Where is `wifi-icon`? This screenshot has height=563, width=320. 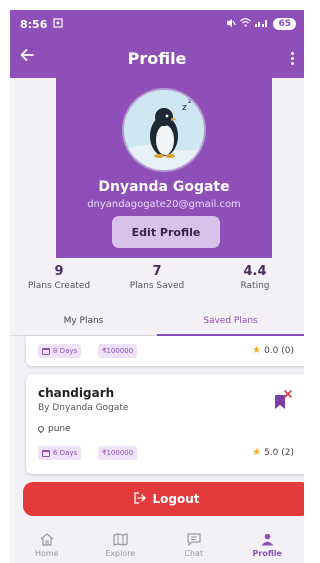
wifi-icon is located at coordinates (246, 24).